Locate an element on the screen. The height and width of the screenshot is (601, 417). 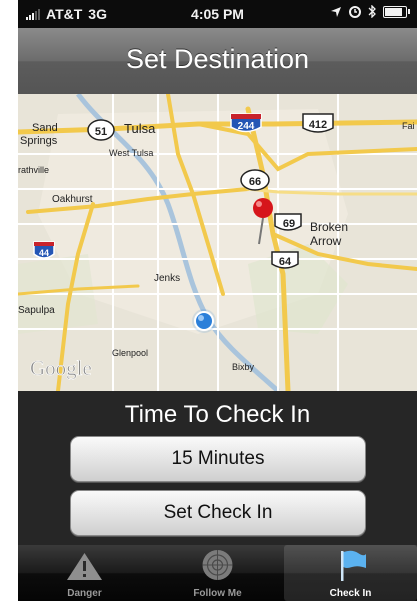
tab-danger: Danger is located at coordinates (84, 573).